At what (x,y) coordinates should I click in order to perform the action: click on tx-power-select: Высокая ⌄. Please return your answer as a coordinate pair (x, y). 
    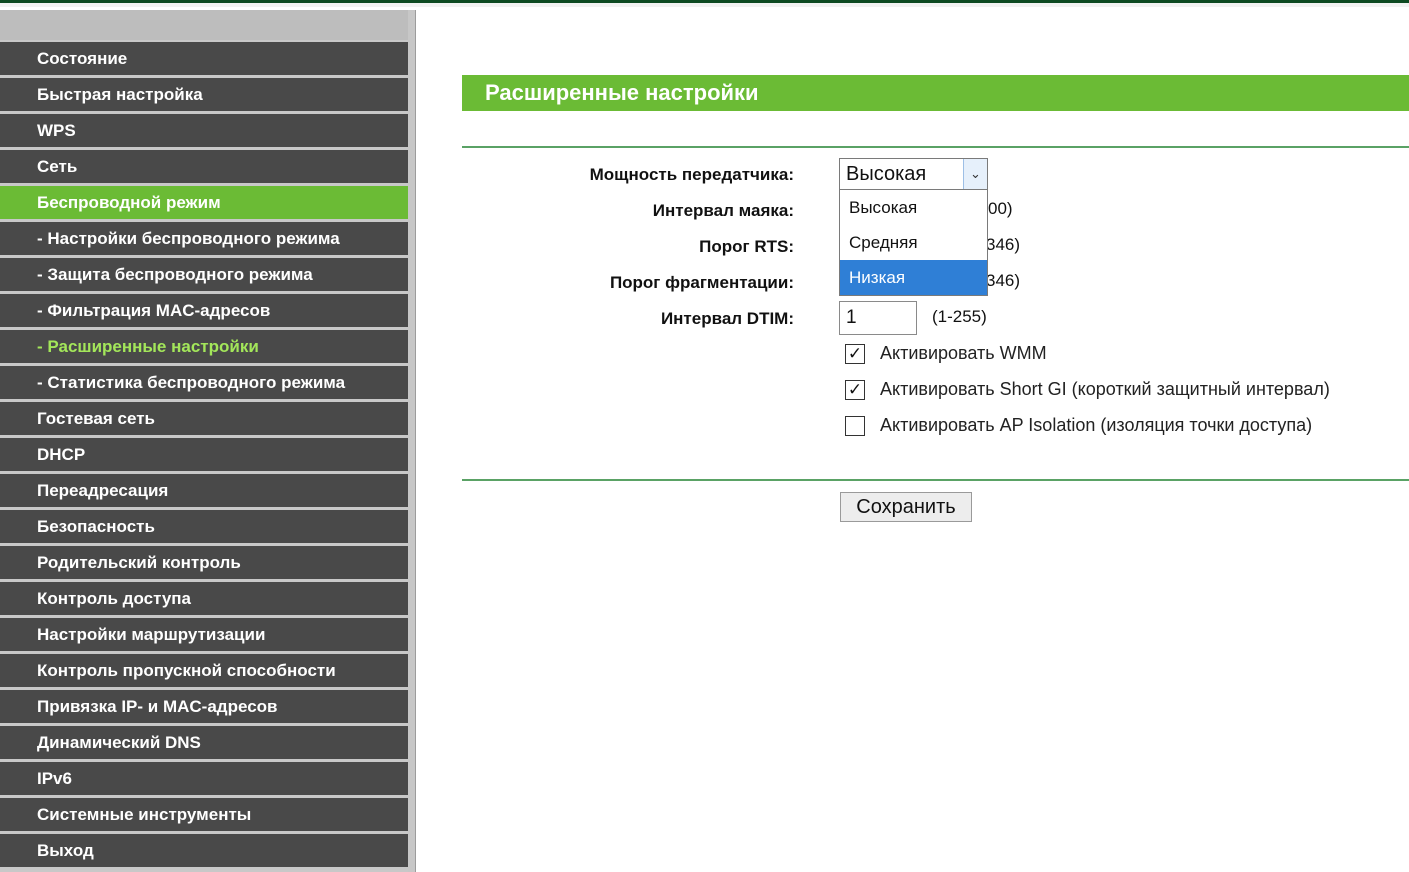
    Looking at the image, I should click on (913, 174).